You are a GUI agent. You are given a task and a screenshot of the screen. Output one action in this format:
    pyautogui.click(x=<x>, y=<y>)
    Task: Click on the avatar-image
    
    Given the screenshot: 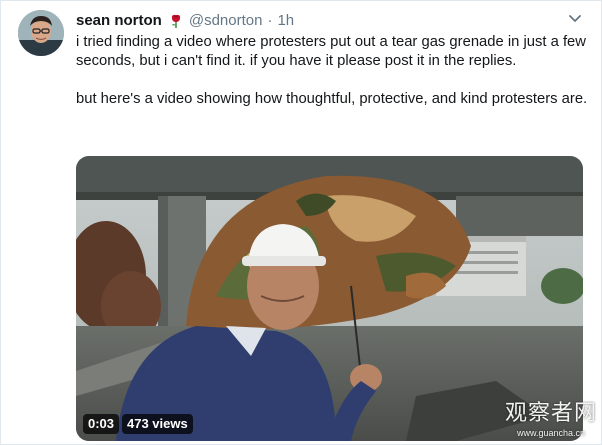 What is the action you would take?
    pyautogui.click(x=41, y=33)
    